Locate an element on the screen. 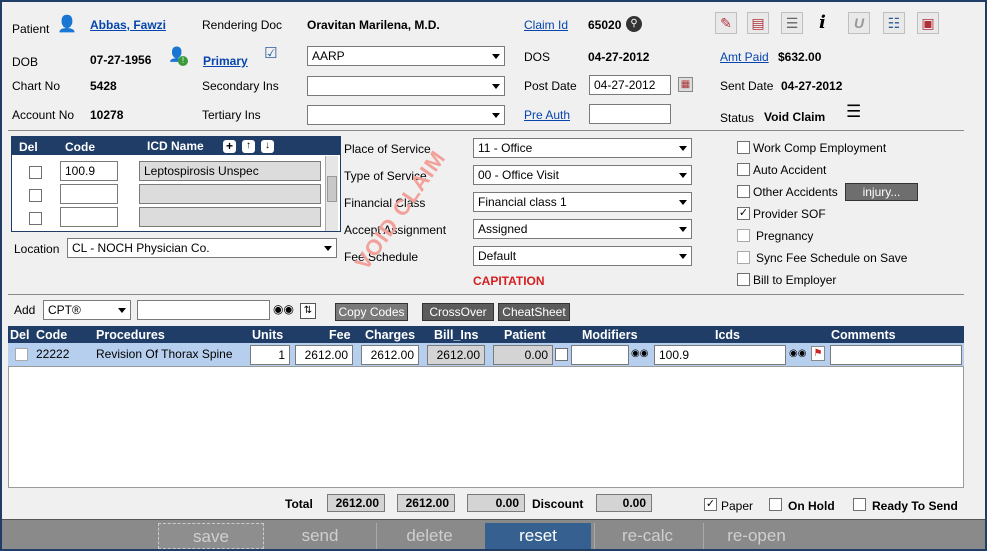 This screenshot has width=987, height=551. icd-row-2-del-checkbox is located at coordinates (35, 195).